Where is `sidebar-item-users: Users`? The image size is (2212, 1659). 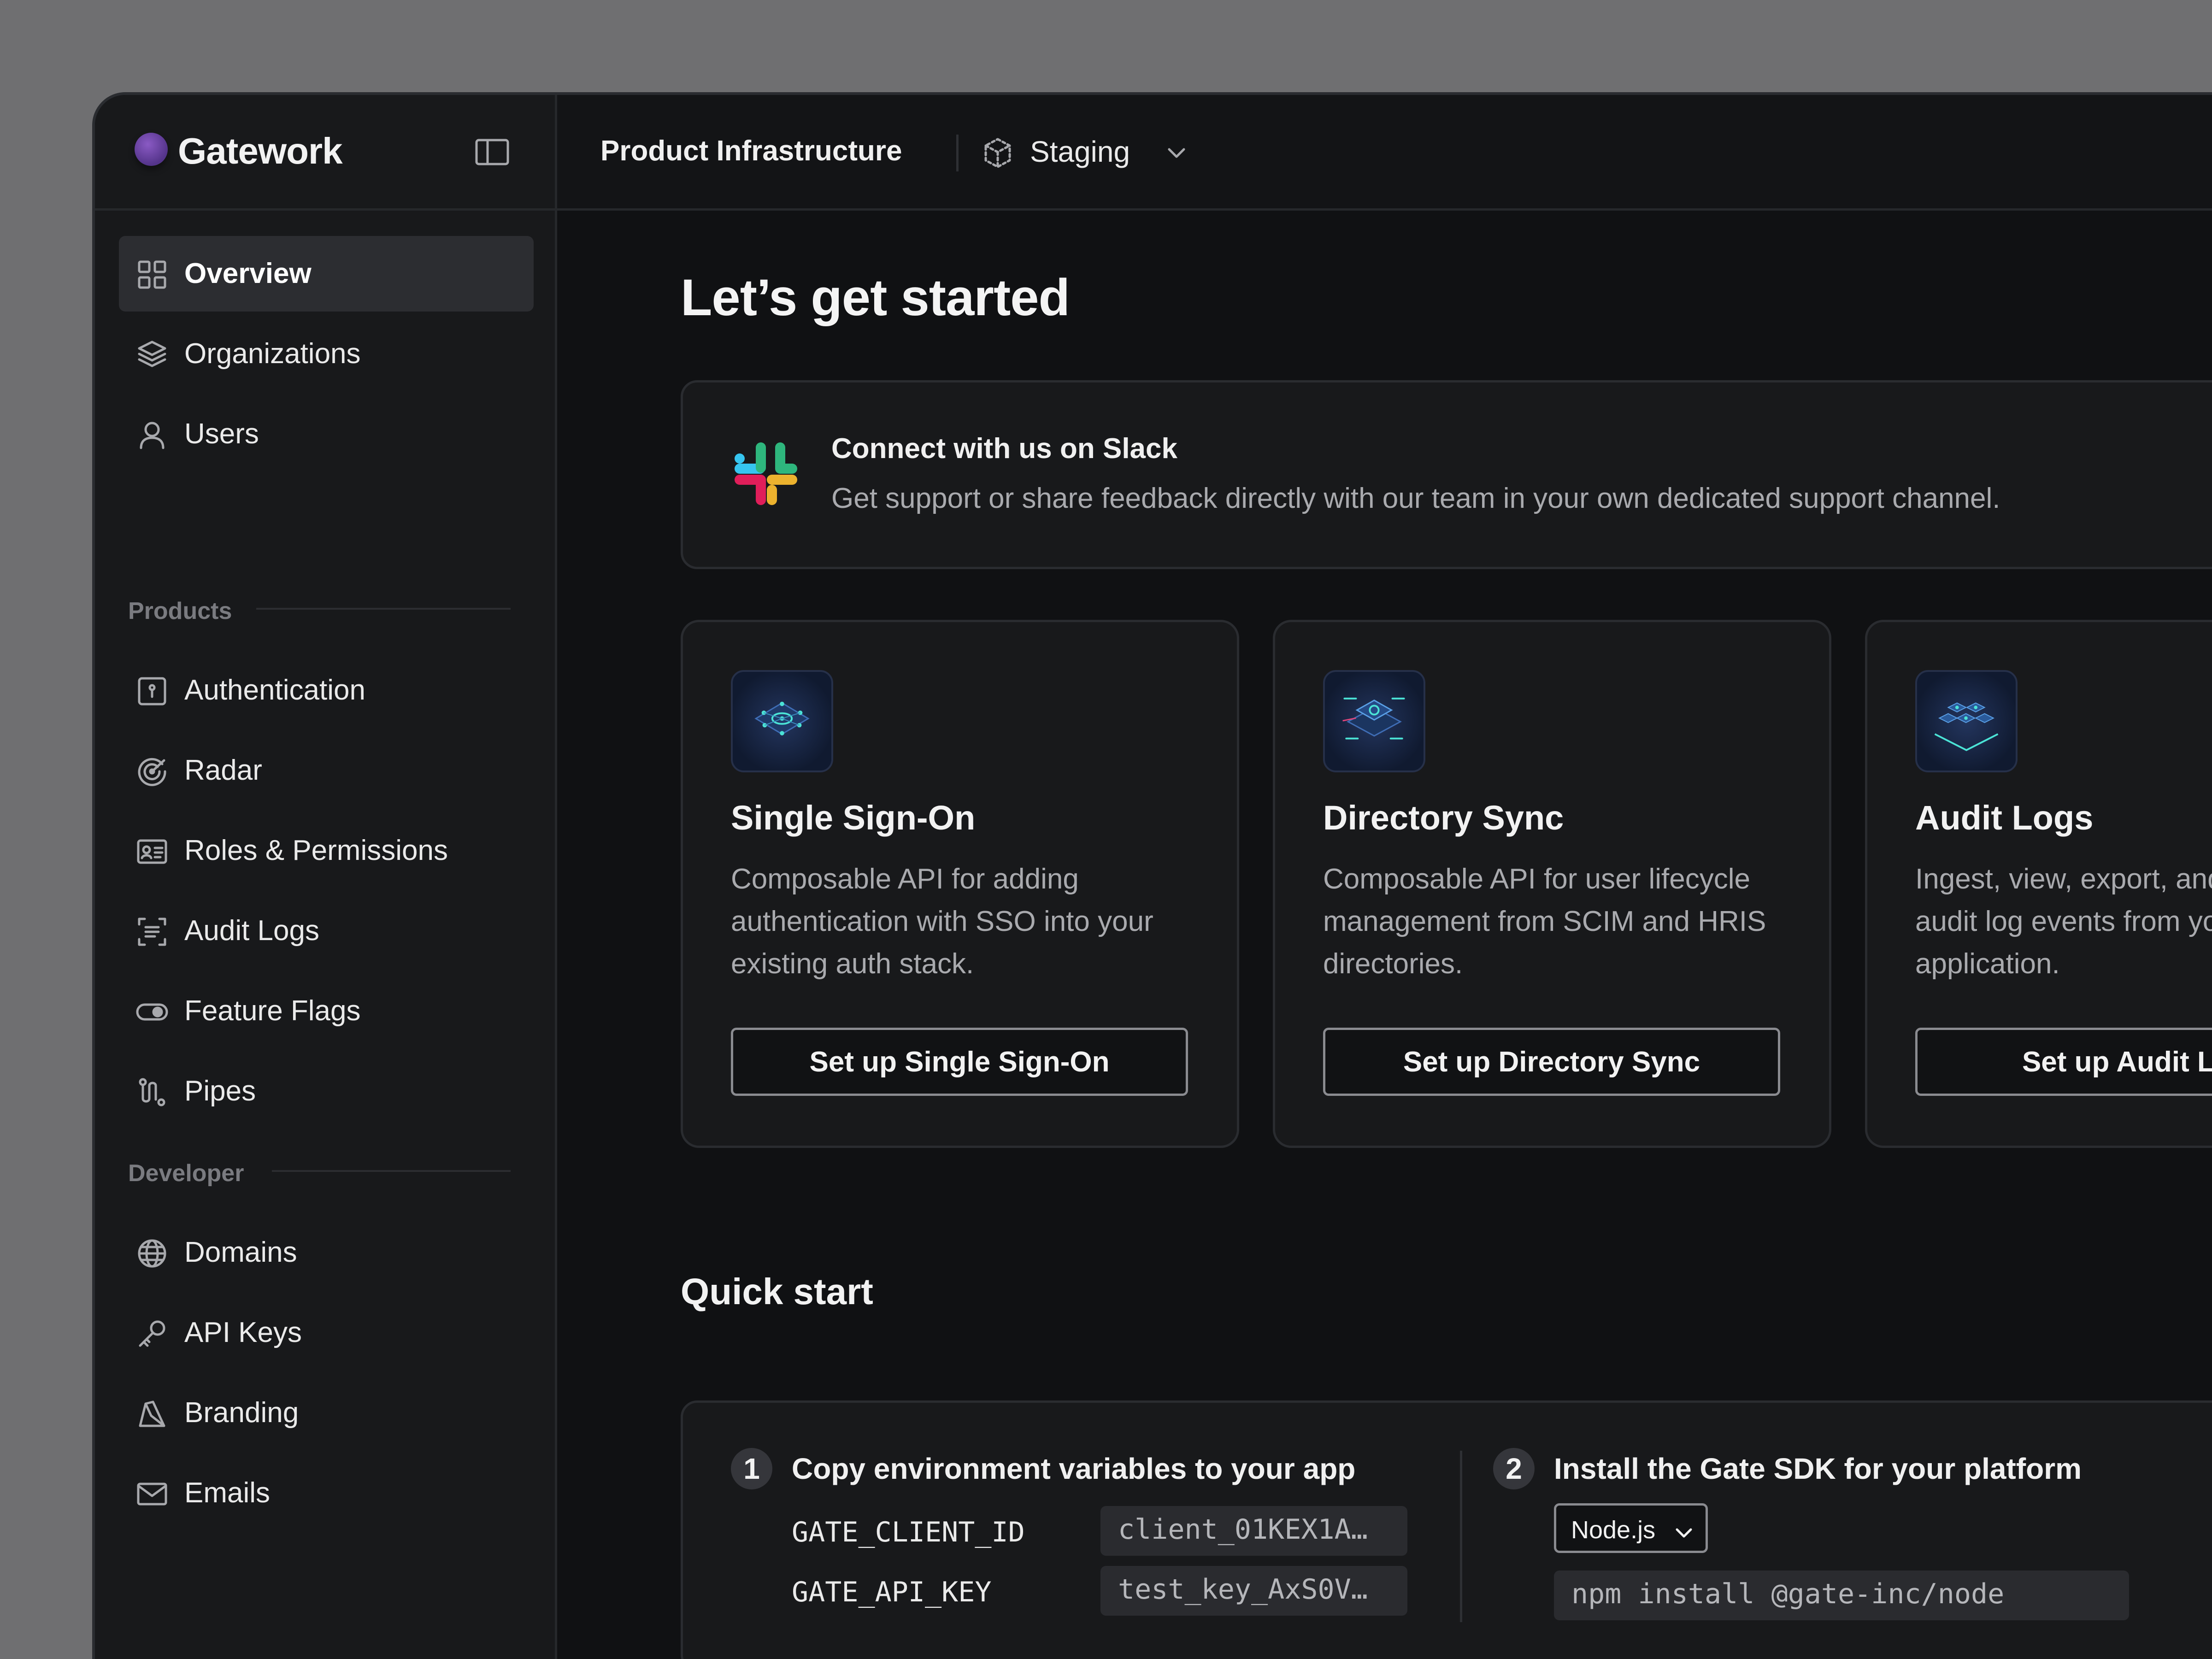 sidebar-item-users: Users is located at coordinates (326, 434).